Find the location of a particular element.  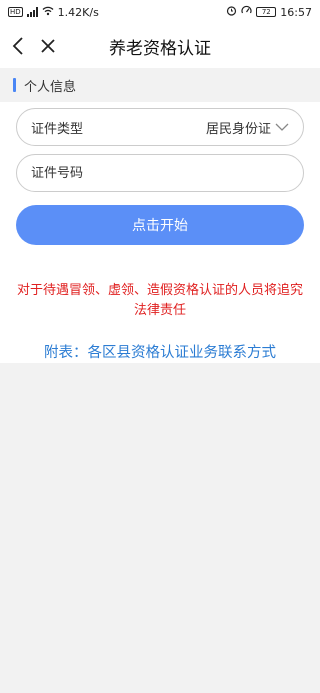

clock: 16:57 is located at coordinates (296, 12).